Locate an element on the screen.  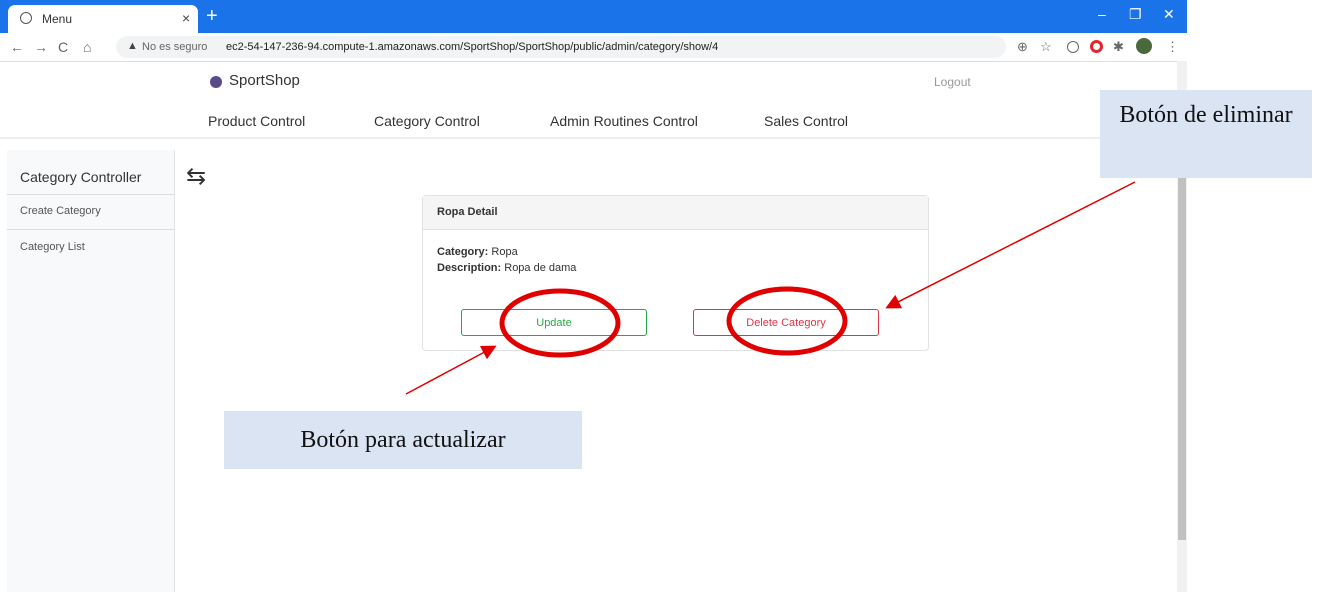
delete-annotation-arrow is located at coordinates (1010, 245).